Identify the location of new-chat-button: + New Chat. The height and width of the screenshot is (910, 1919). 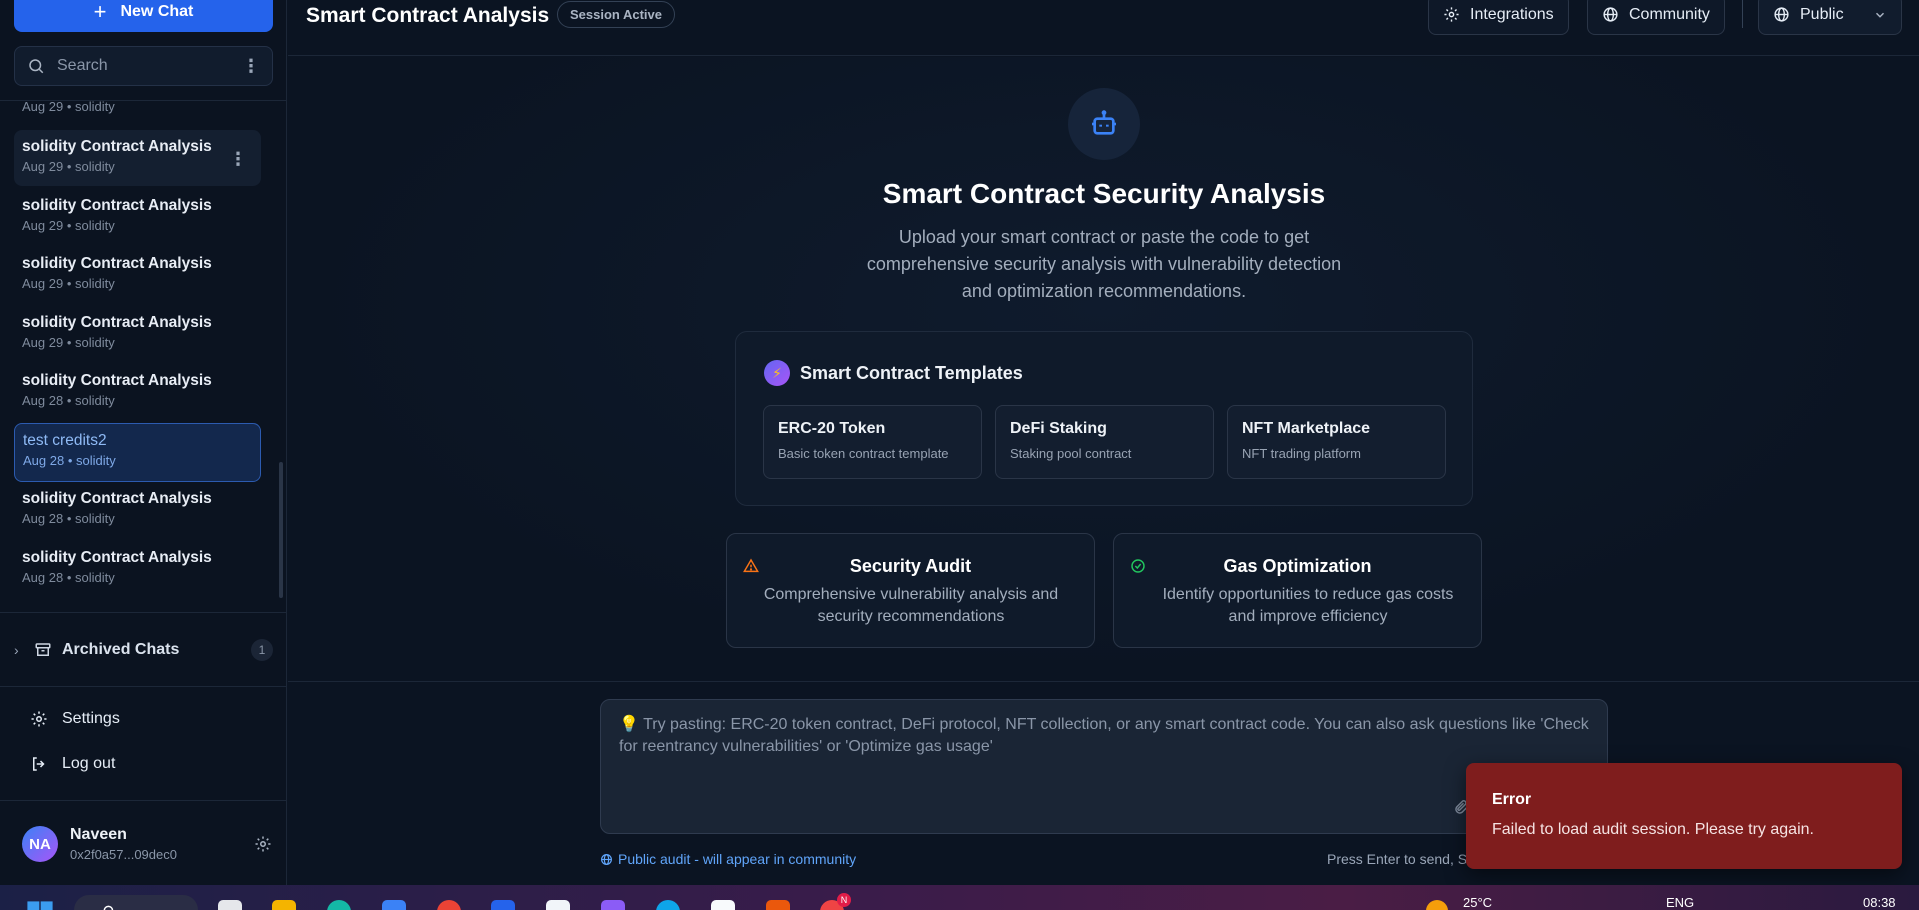
(143, 16).